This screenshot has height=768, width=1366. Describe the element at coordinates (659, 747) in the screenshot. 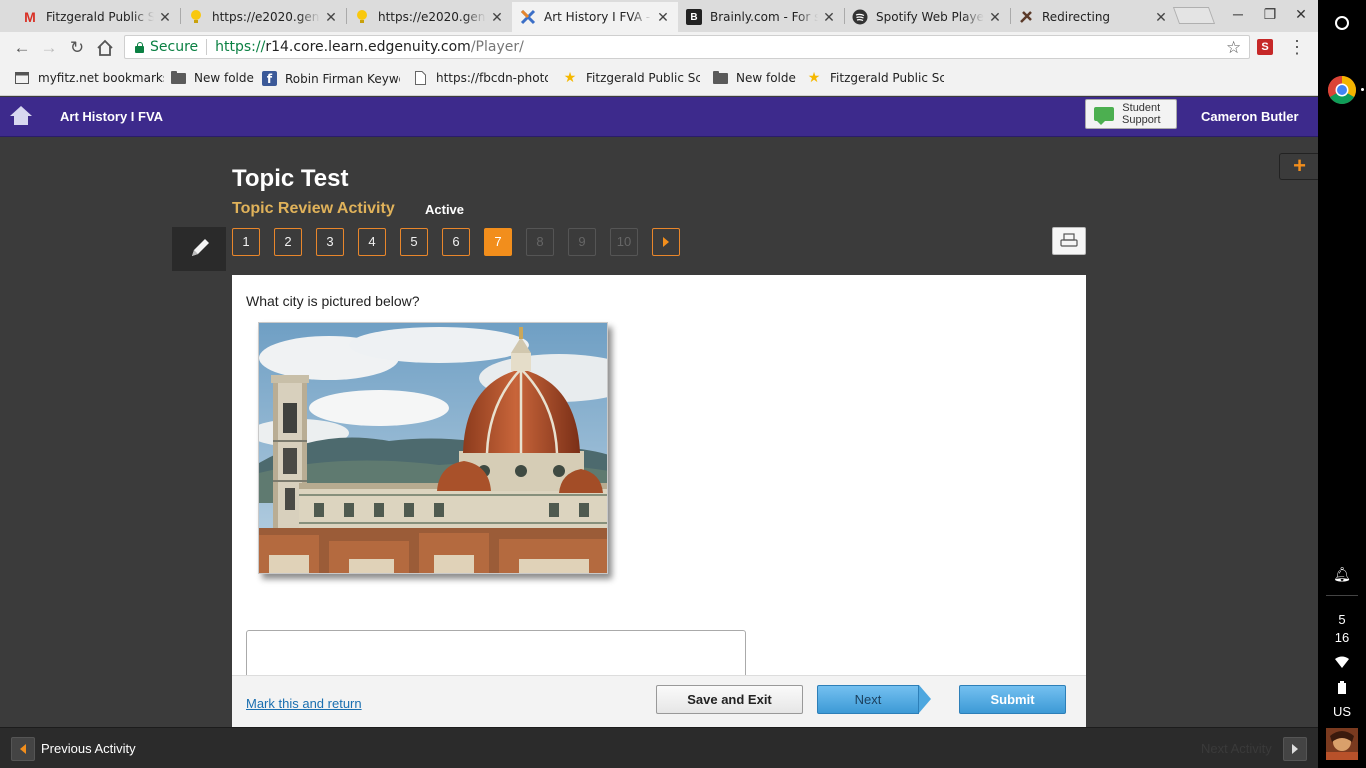

I see `activity-nav-bar: Previous Activity Next Activity` at that location.